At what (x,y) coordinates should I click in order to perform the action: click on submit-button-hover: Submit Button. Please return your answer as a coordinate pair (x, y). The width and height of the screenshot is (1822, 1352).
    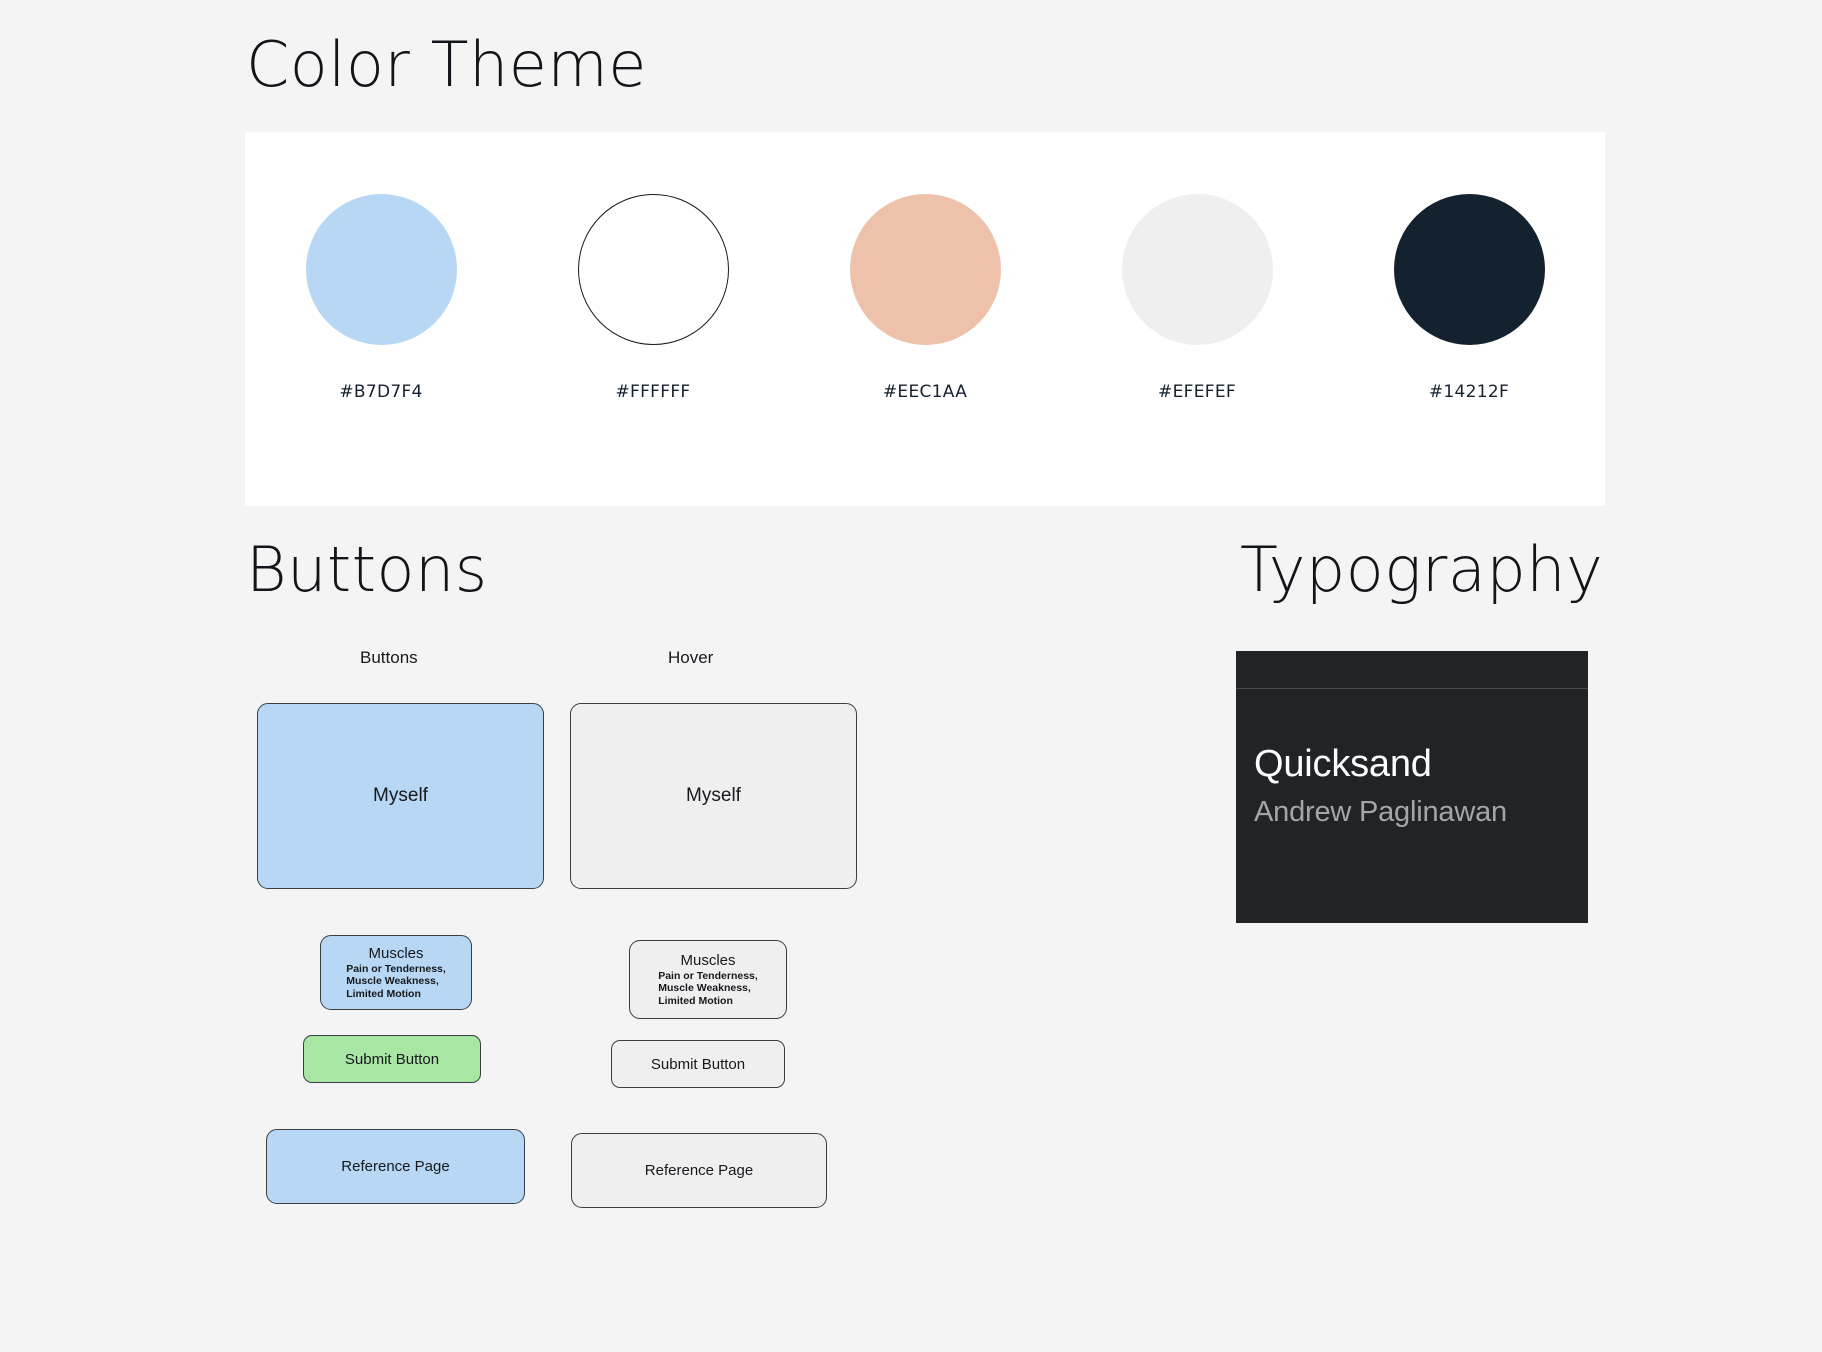
    Looking at the image, I should click on (698, 1064).